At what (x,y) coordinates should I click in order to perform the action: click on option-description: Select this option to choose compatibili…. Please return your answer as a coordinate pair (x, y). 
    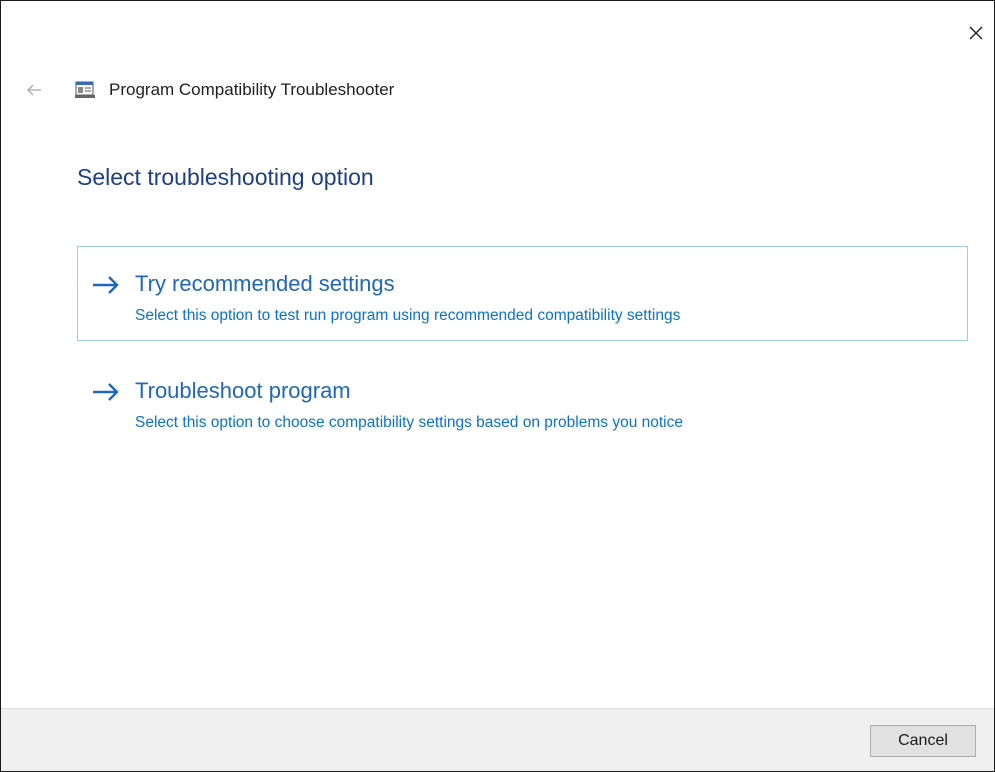
    Looking at the image, I should click on (409, 422).